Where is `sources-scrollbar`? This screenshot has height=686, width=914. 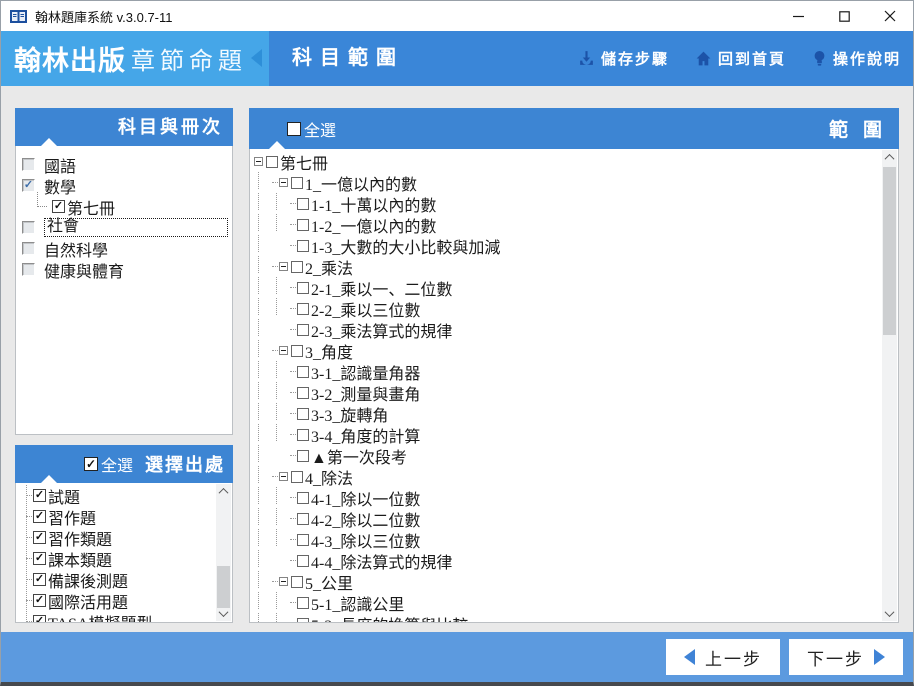
sources-scrollbar is located at coordinates (223, 552).